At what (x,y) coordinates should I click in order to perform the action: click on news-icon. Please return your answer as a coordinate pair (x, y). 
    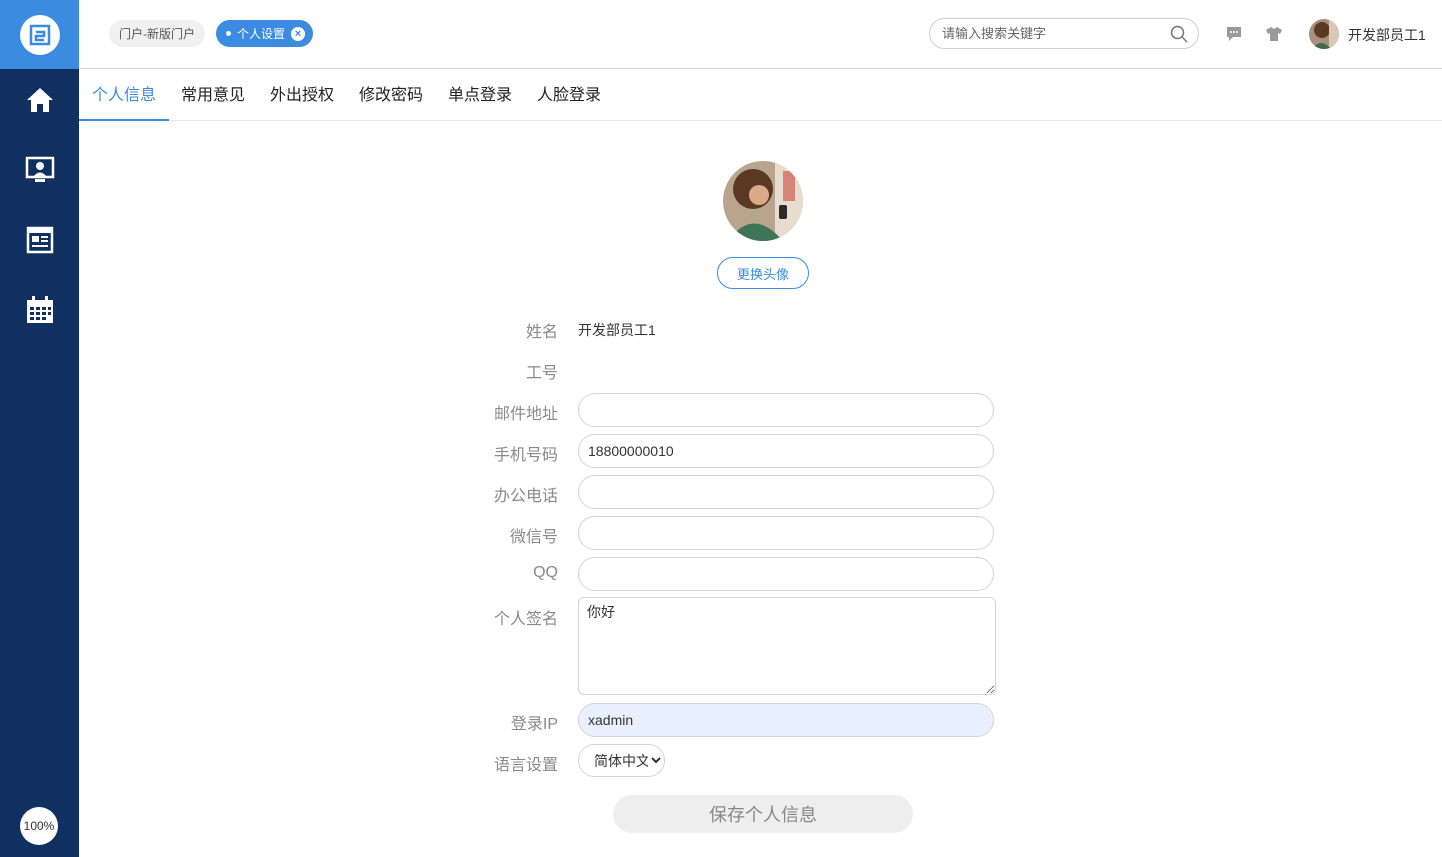
    Looking at the image, I should click on (39, 240).